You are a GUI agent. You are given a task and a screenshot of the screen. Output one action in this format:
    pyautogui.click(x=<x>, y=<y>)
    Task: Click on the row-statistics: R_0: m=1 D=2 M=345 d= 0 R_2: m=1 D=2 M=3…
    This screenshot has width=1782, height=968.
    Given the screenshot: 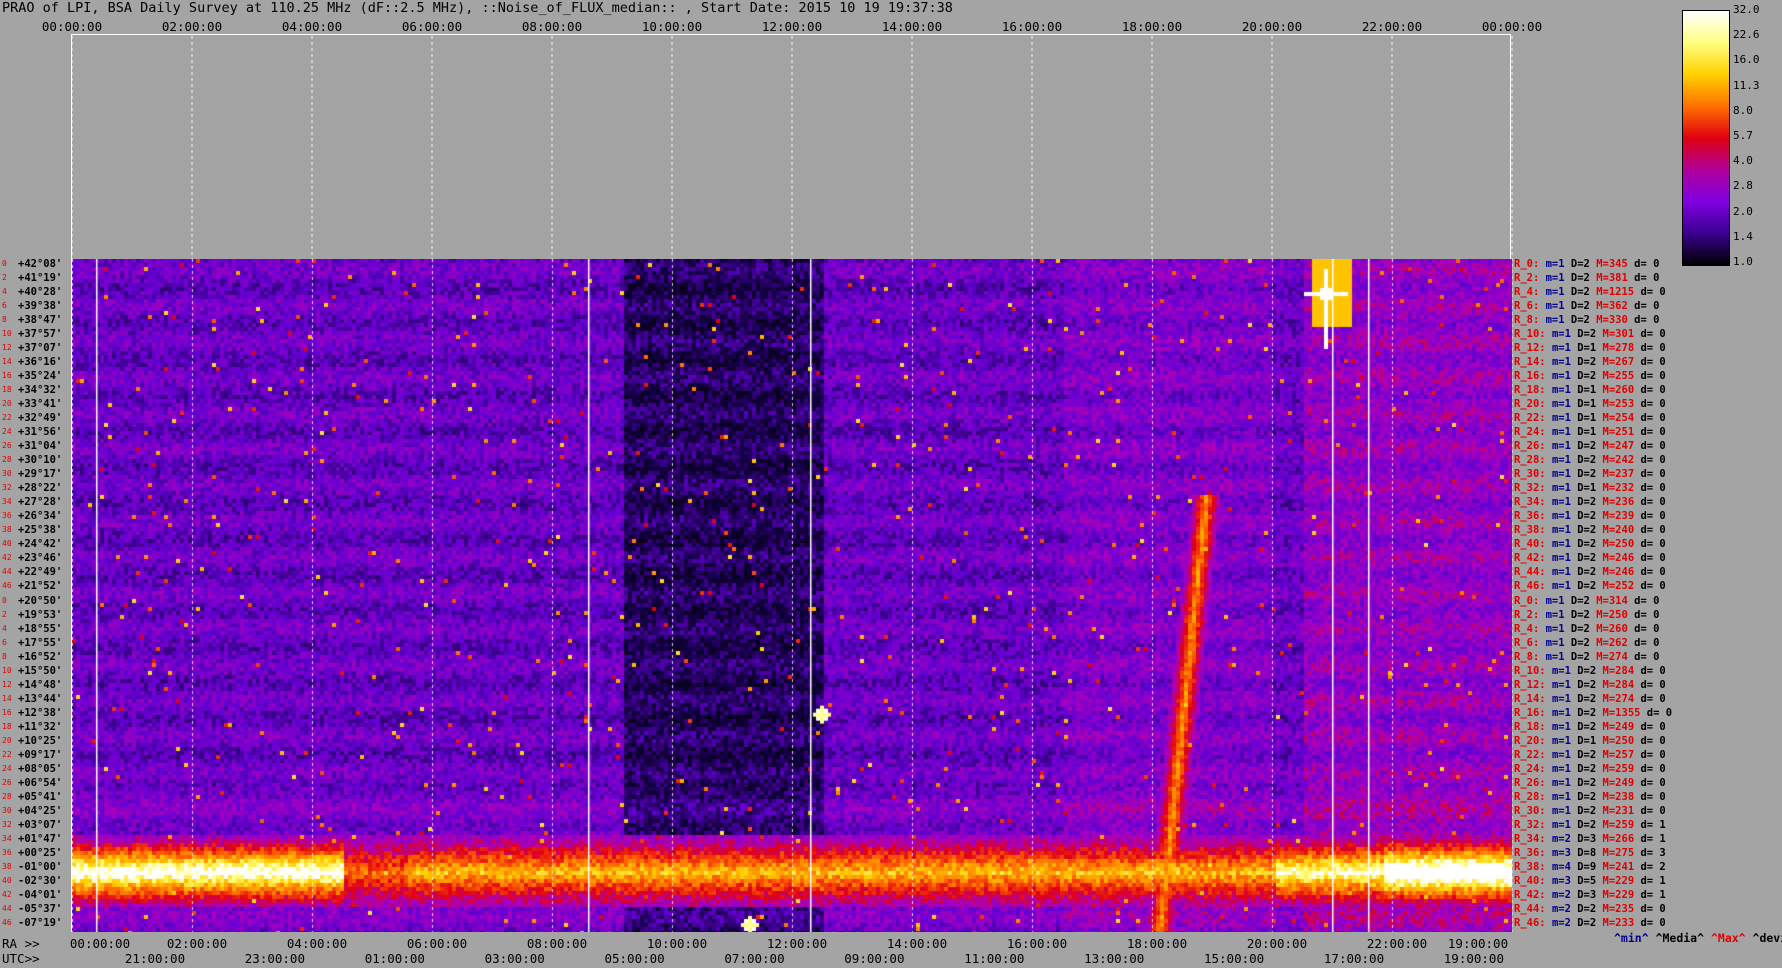 What is the action you would take?
    pyautogui.click(x=1648, y=595)
    